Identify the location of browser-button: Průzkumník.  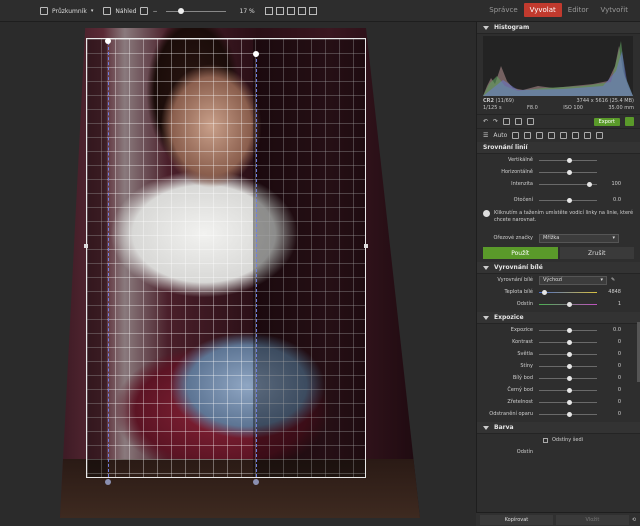
(69, 11).